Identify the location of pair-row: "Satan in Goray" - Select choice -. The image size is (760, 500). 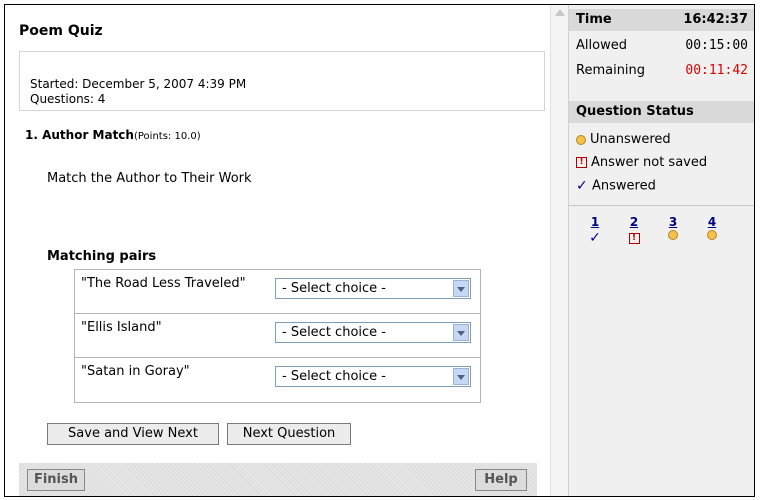
(277, 380).